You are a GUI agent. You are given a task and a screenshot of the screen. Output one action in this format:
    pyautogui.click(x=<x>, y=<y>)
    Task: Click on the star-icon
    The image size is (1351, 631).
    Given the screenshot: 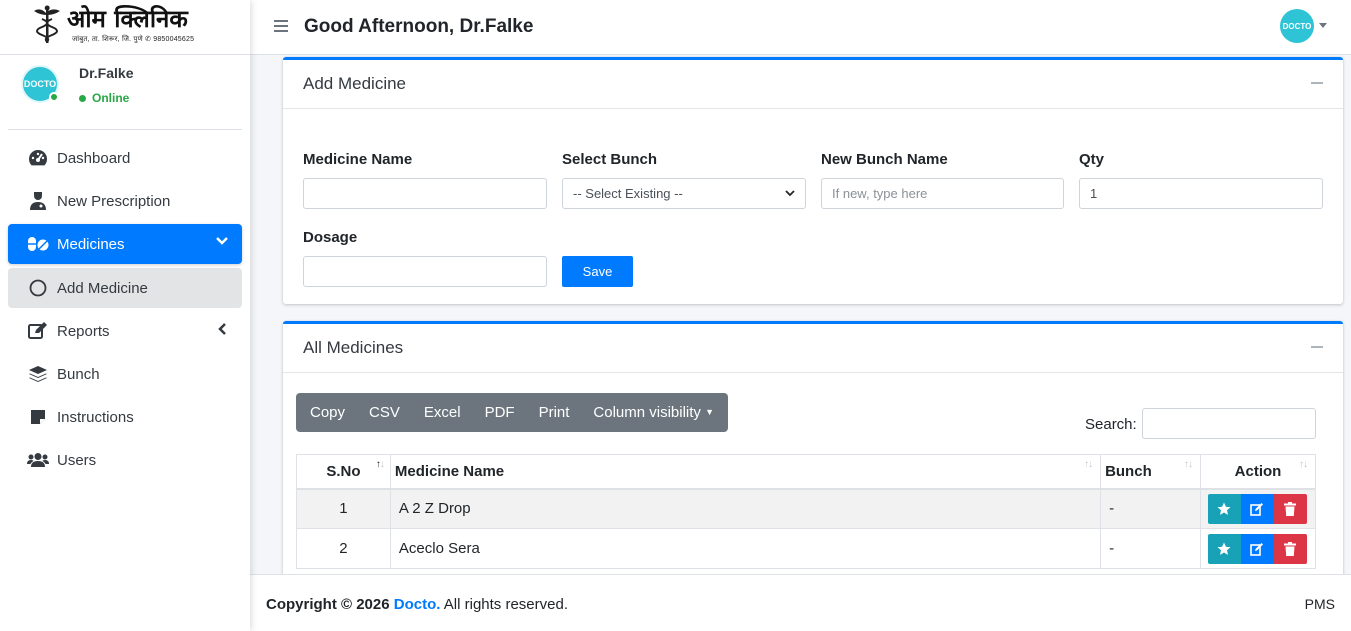 What is the action you would take?
    pyautogui.click(x=1224, y=508)
    